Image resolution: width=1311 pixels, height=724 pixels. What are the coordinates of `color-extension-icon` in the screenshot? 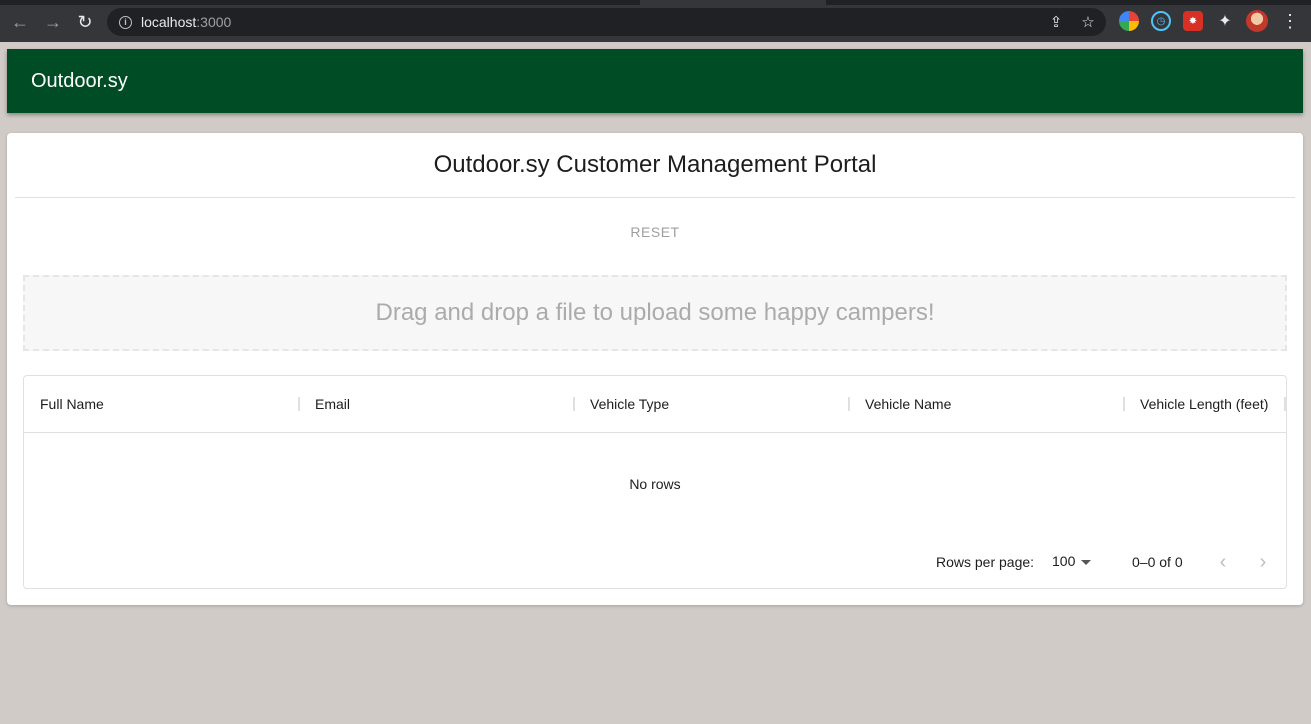 It's located at (1129, 21).